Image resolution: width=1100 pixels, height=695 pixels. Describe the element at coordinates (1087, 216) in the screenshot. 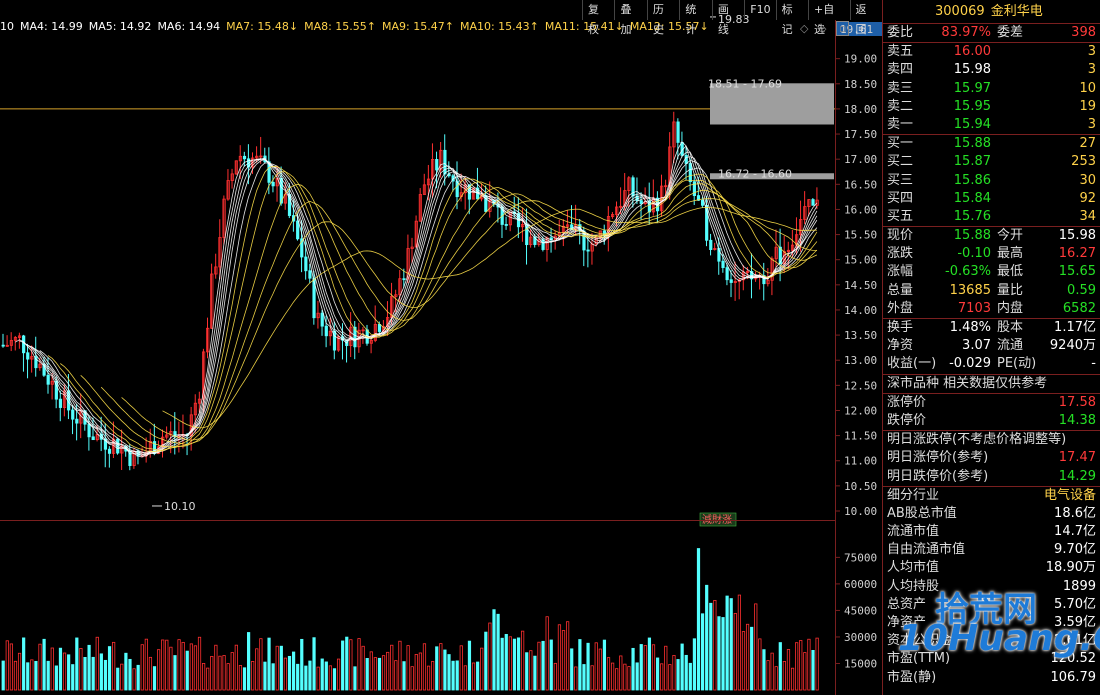

I see `bid-volume: 34` at that location.